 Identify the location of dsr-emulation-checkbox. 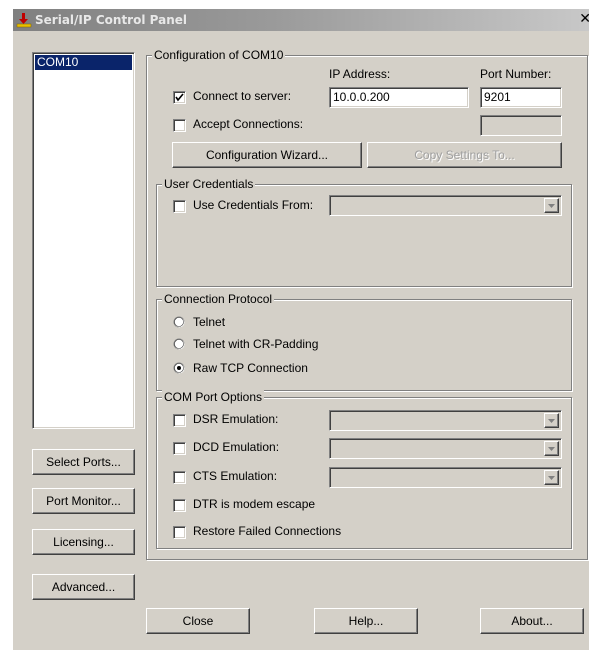
(179, 420).